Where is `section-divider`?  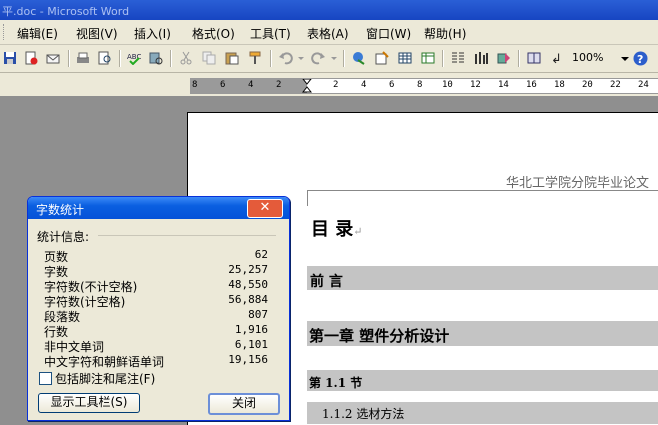
section-divider is located at coordinates (187, 235).